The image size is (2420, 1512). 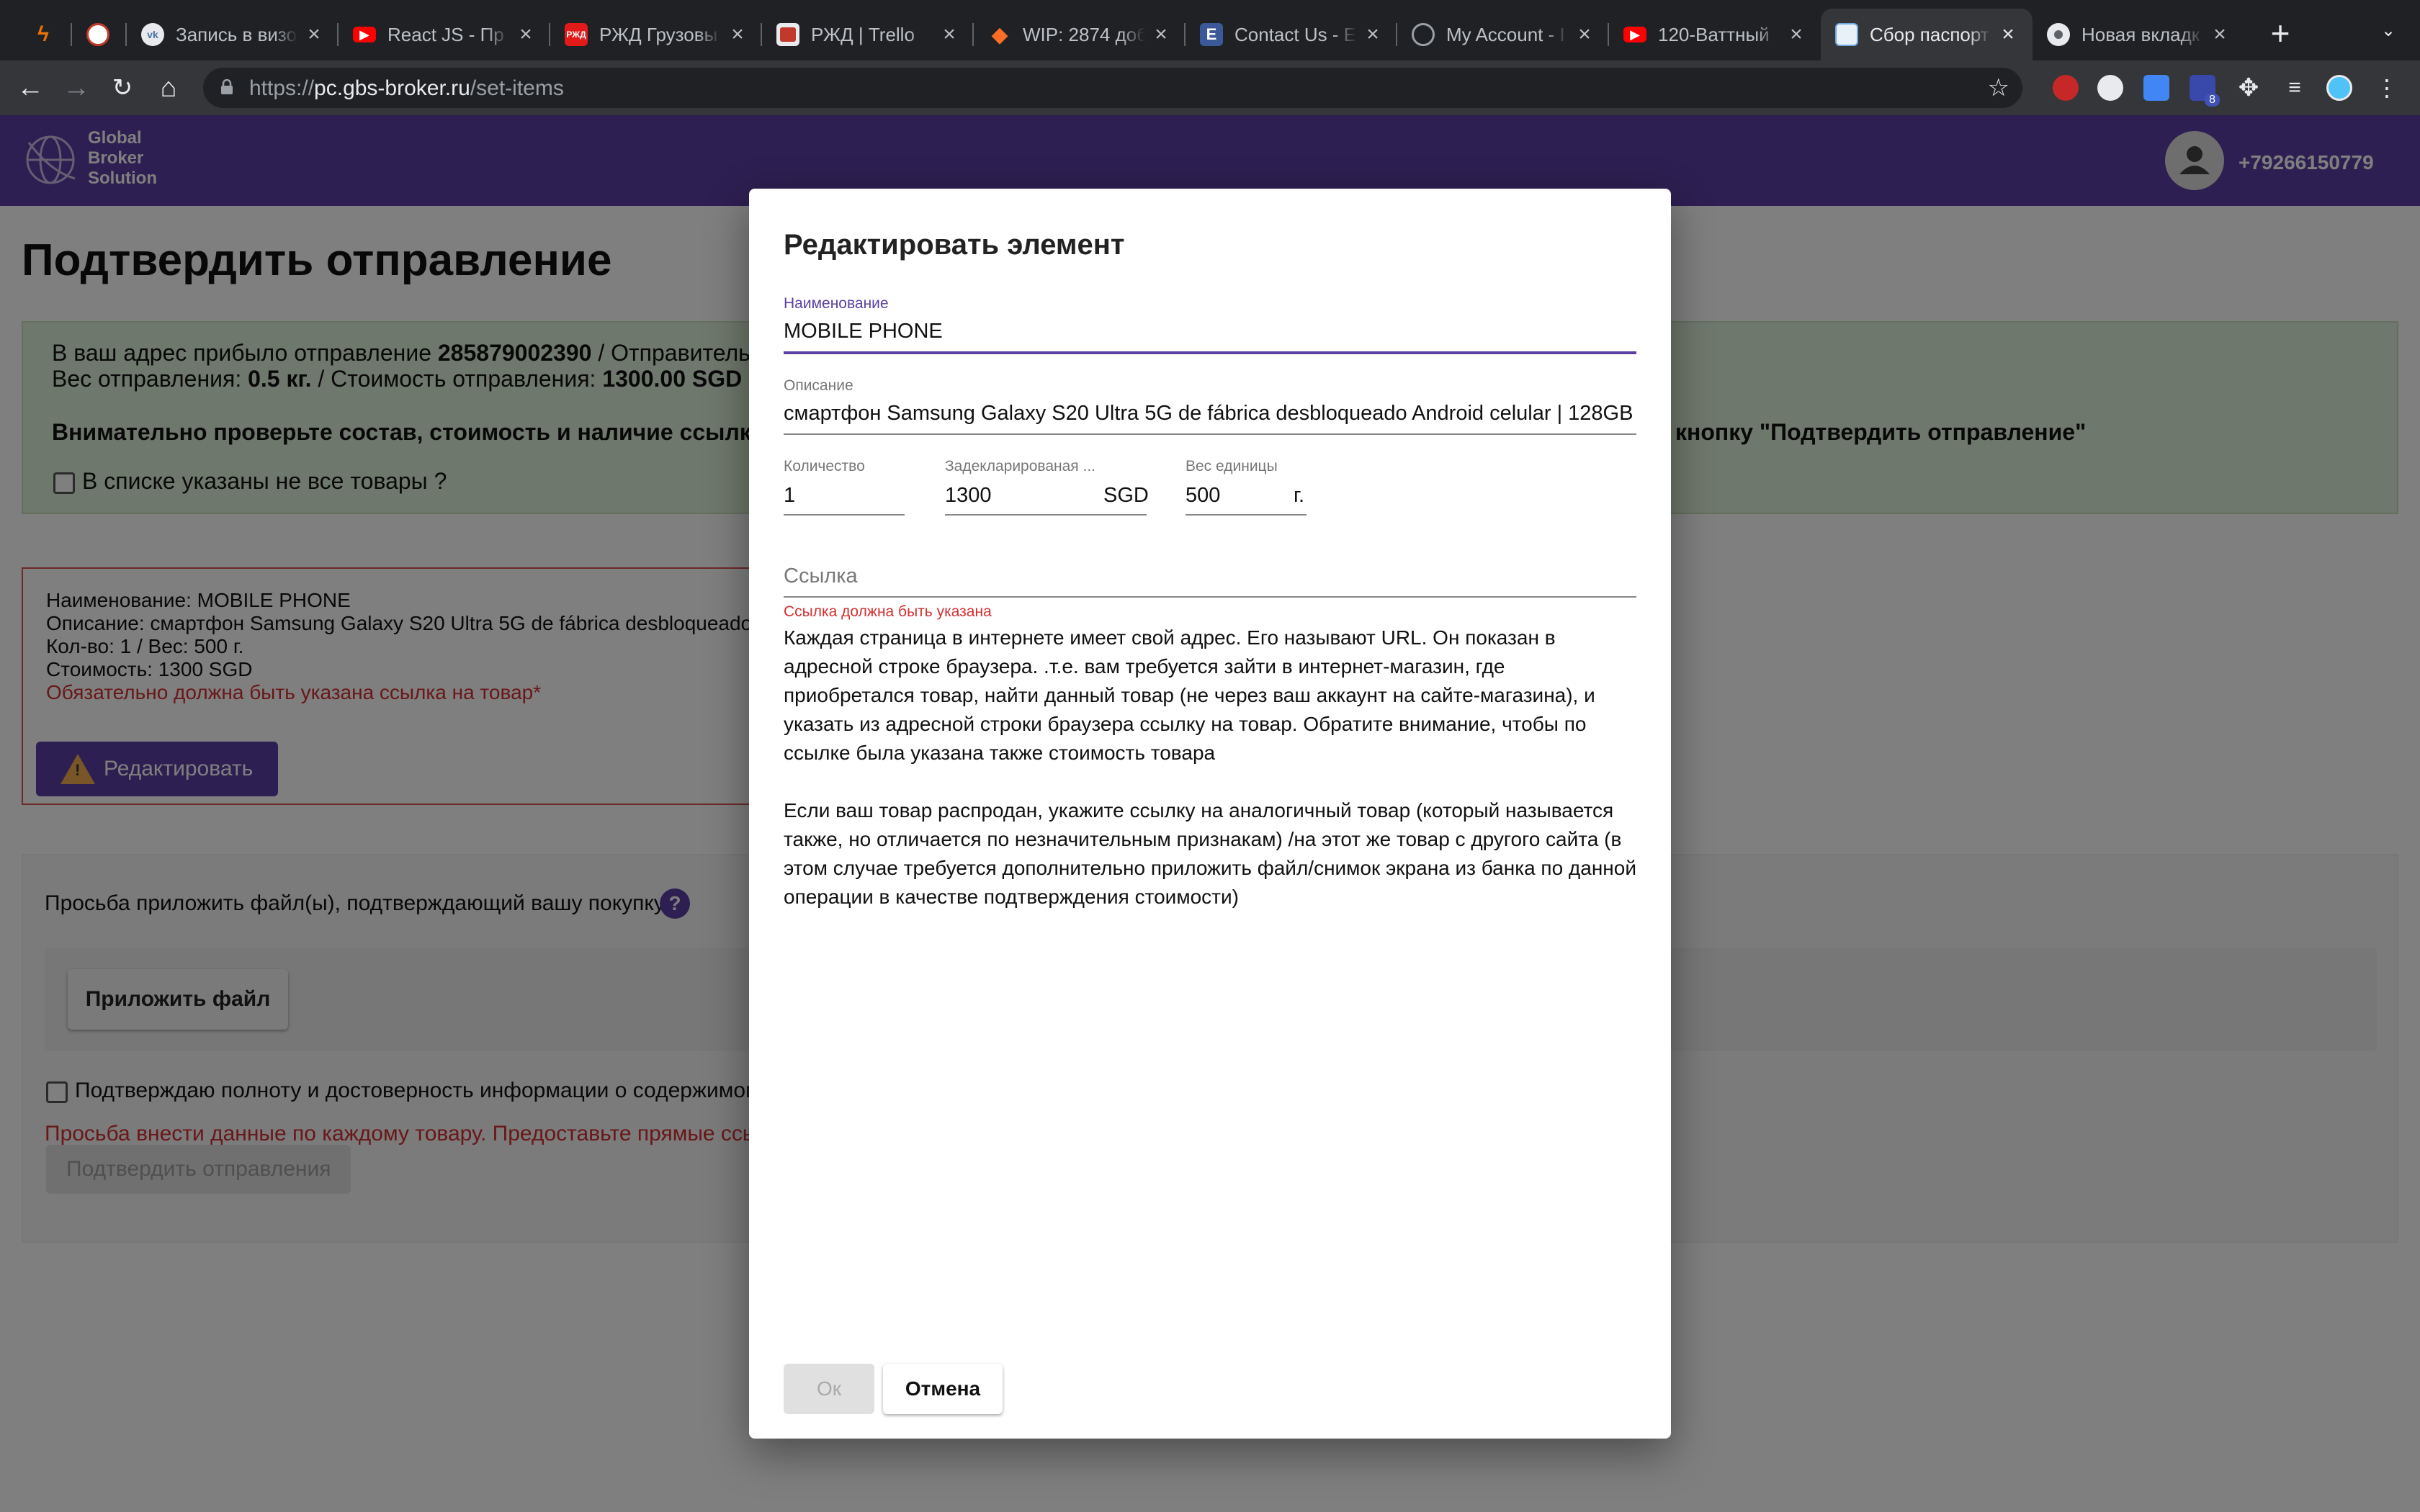 What do you see at coordinates (888, 611) in the screenshot?
I see `link-field-error: Ссылка должна быть указана` at bounding box center [888, 611].